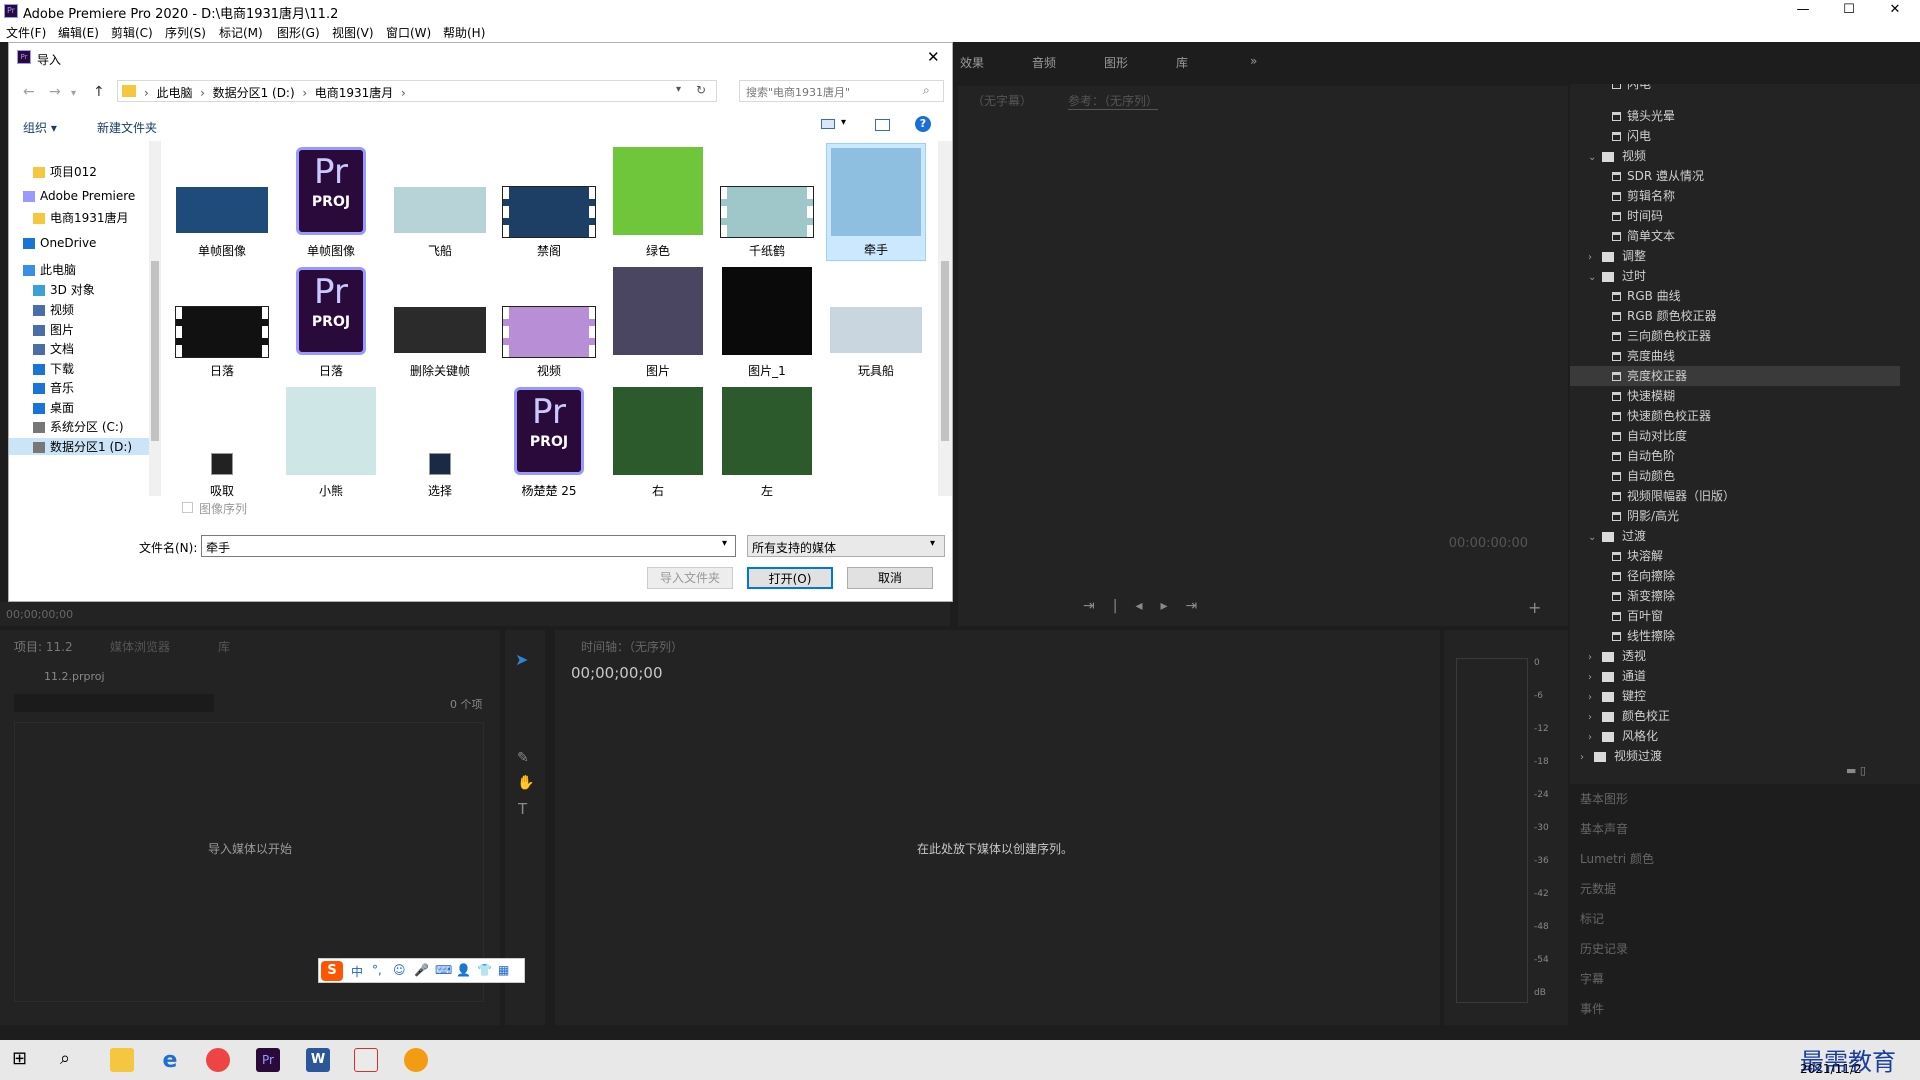  I want to click on effect-folder: › 键控, so click(1735, 696).